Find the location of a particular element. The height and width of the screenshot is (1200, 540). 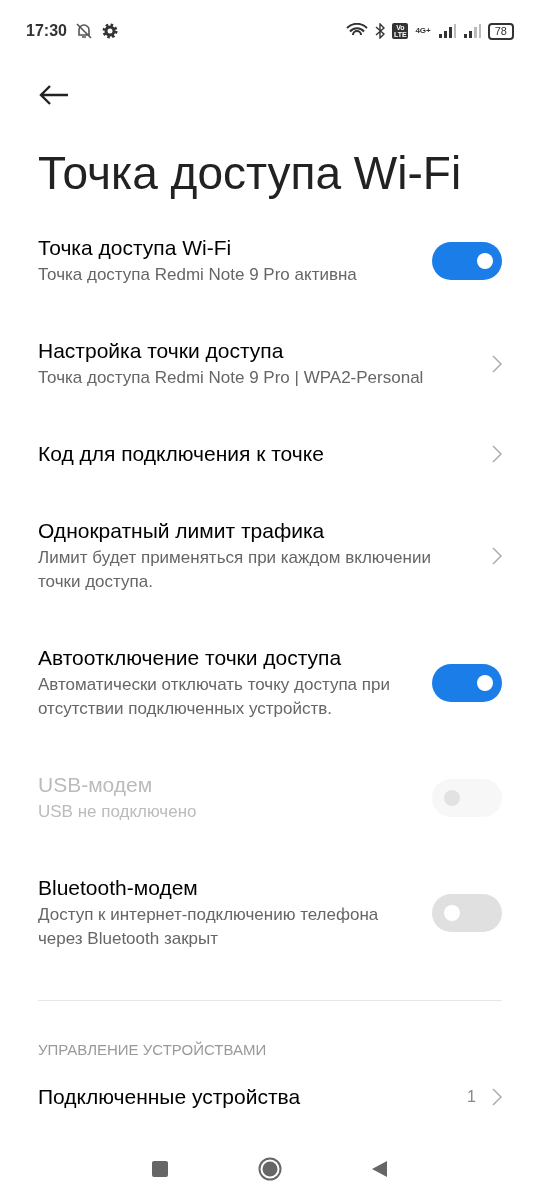

setting-description: Лимит будет применяться при каждом включении точки доступа. is located at coordinates (235, 570).